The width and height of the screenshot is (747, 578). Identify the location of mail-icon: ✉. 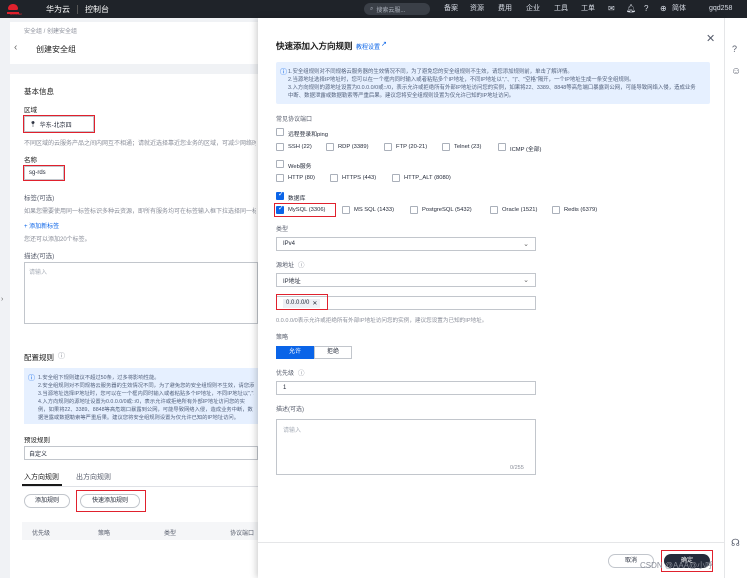
(611, 9).